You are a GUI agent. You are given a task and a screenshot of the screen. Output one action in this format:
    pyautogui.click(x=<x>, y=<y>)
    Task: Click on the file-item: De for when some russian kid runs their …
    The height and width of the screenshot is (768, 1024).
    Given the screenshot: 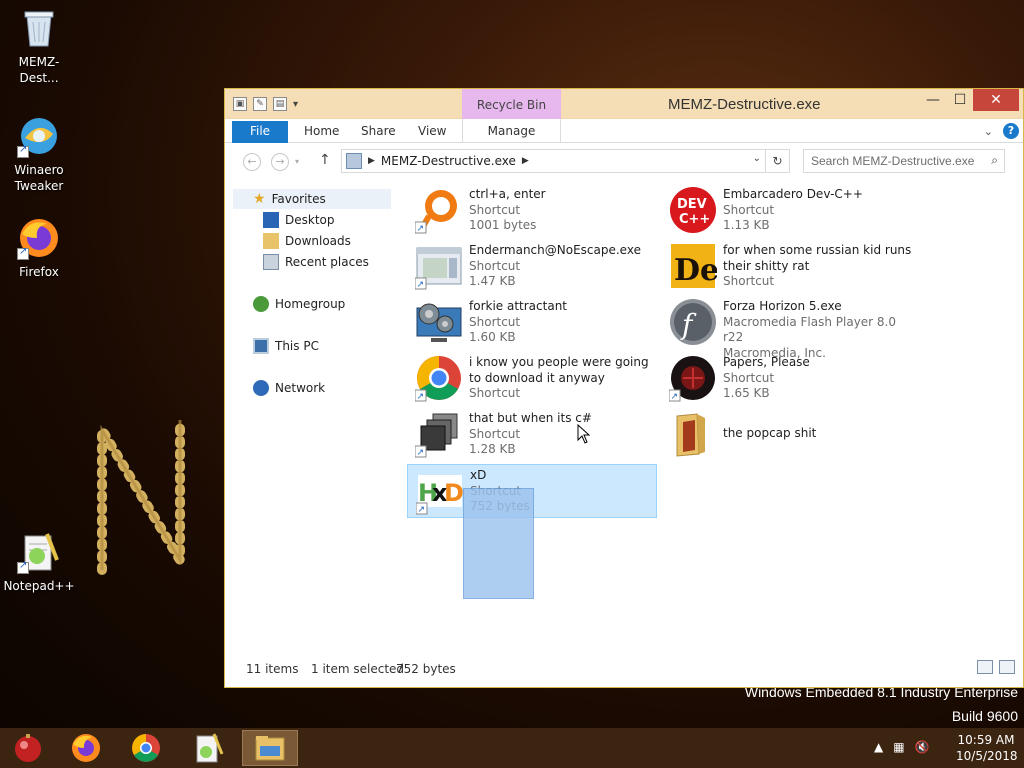 What is the action you would take?
    pyautogui.click(x=786, y=267)
    